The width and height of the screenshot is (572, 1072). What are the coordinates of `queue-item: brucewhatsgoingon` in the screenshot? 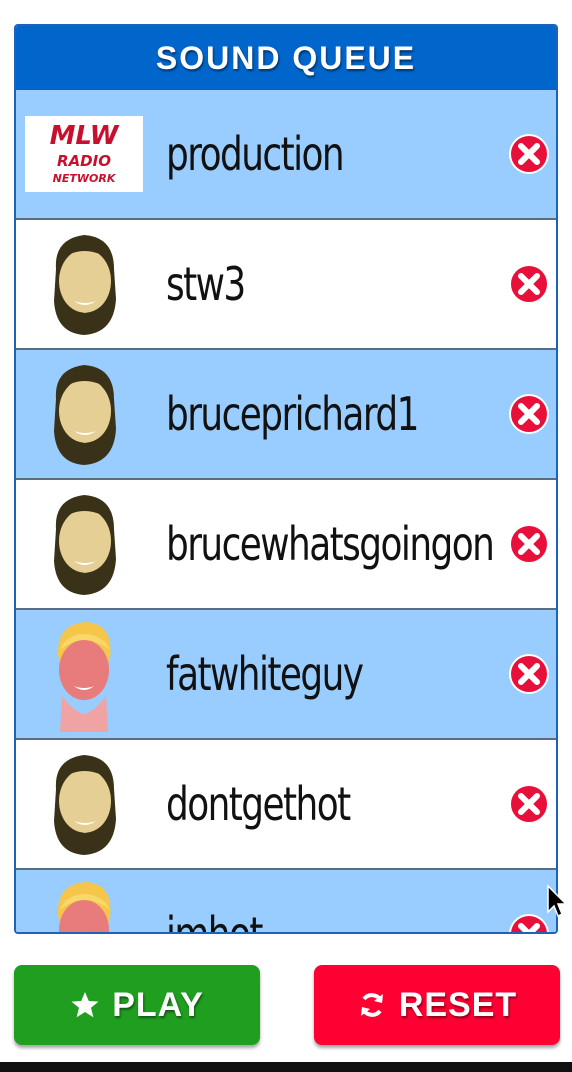 It's located at (286, 545).